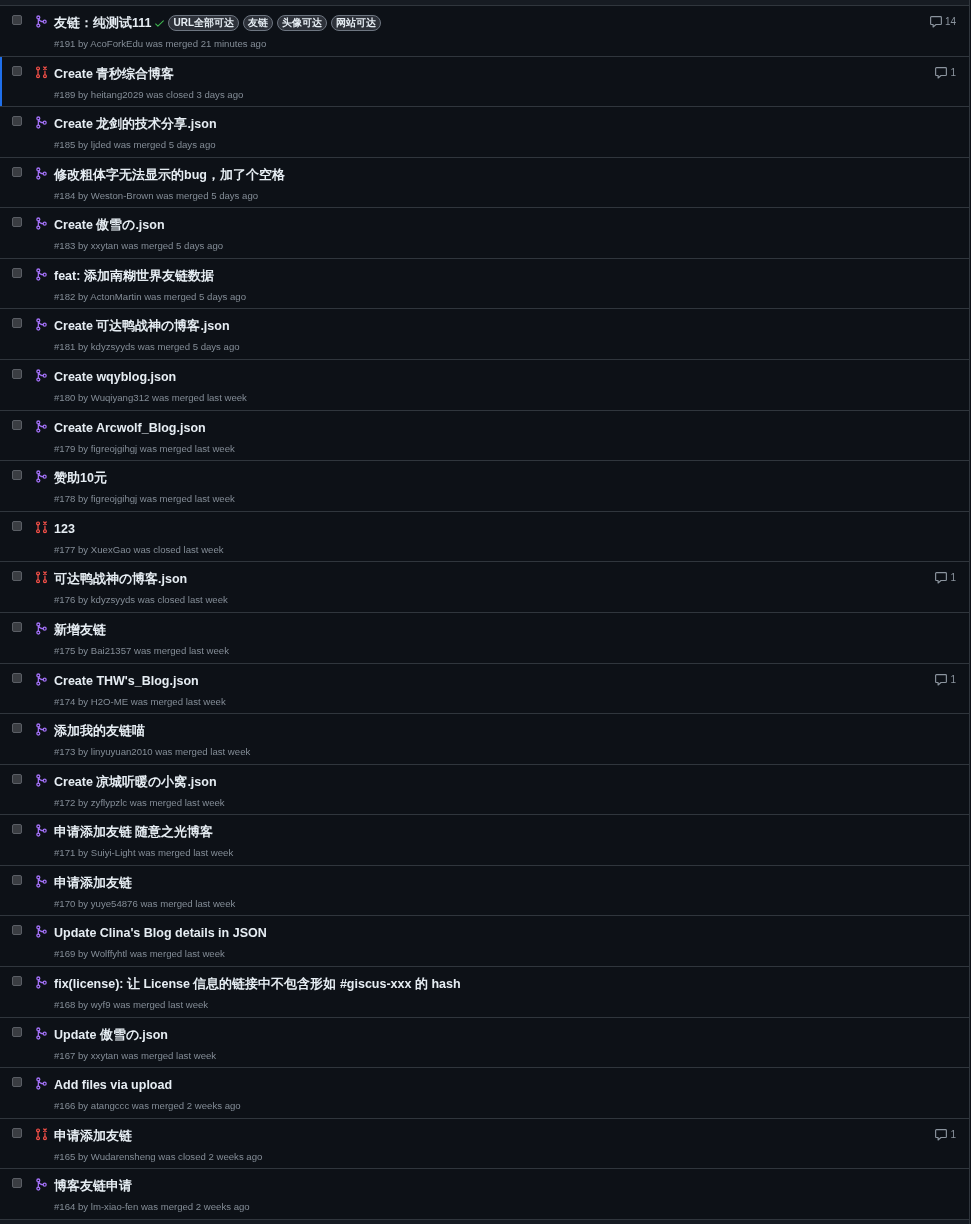 This screenshot has width=971, height=1224. I want to click on pull-request-meta-text: #177 by XuexGao was closed last week, so click(139, 549).